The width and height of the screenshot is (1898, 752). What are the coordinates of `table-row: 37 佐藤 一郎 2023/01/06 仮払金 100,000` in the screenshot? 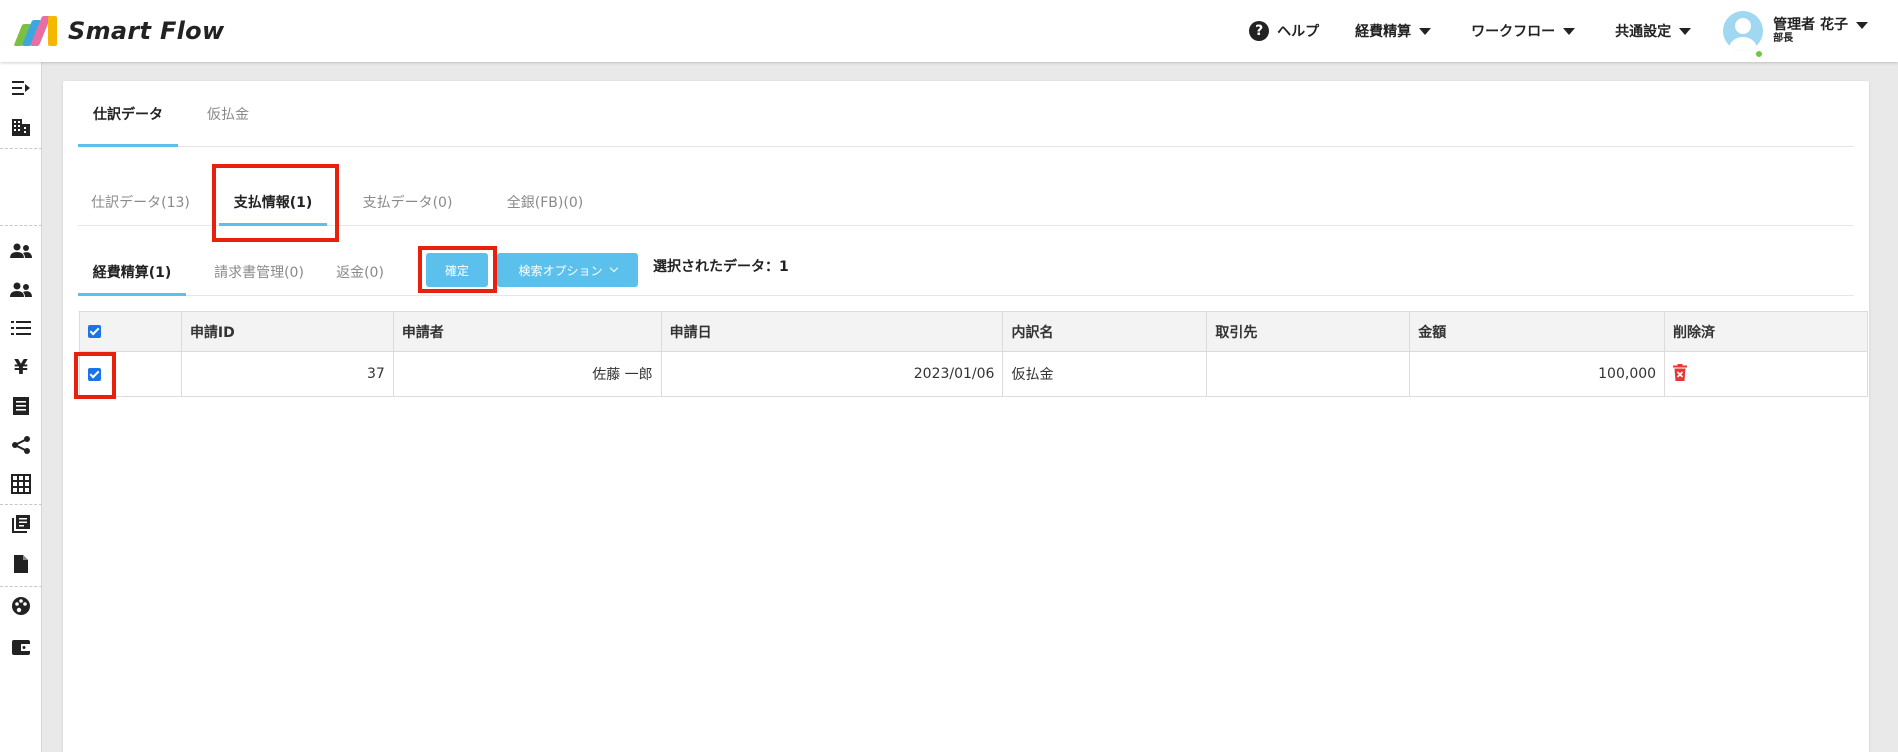 It's located at (973, 374).